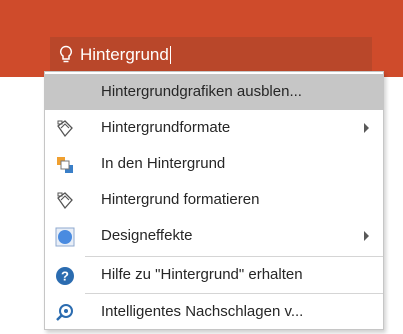  I want to click on menu-item-format-background: Hintergrund formatieren, so click(214, 200).